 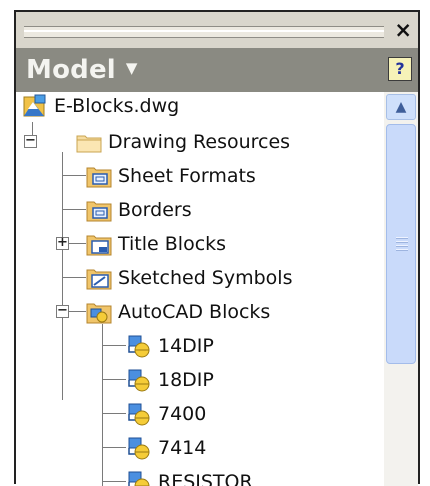 I want to click on tree-node-borders: Borders, so click(x=139, y=210).